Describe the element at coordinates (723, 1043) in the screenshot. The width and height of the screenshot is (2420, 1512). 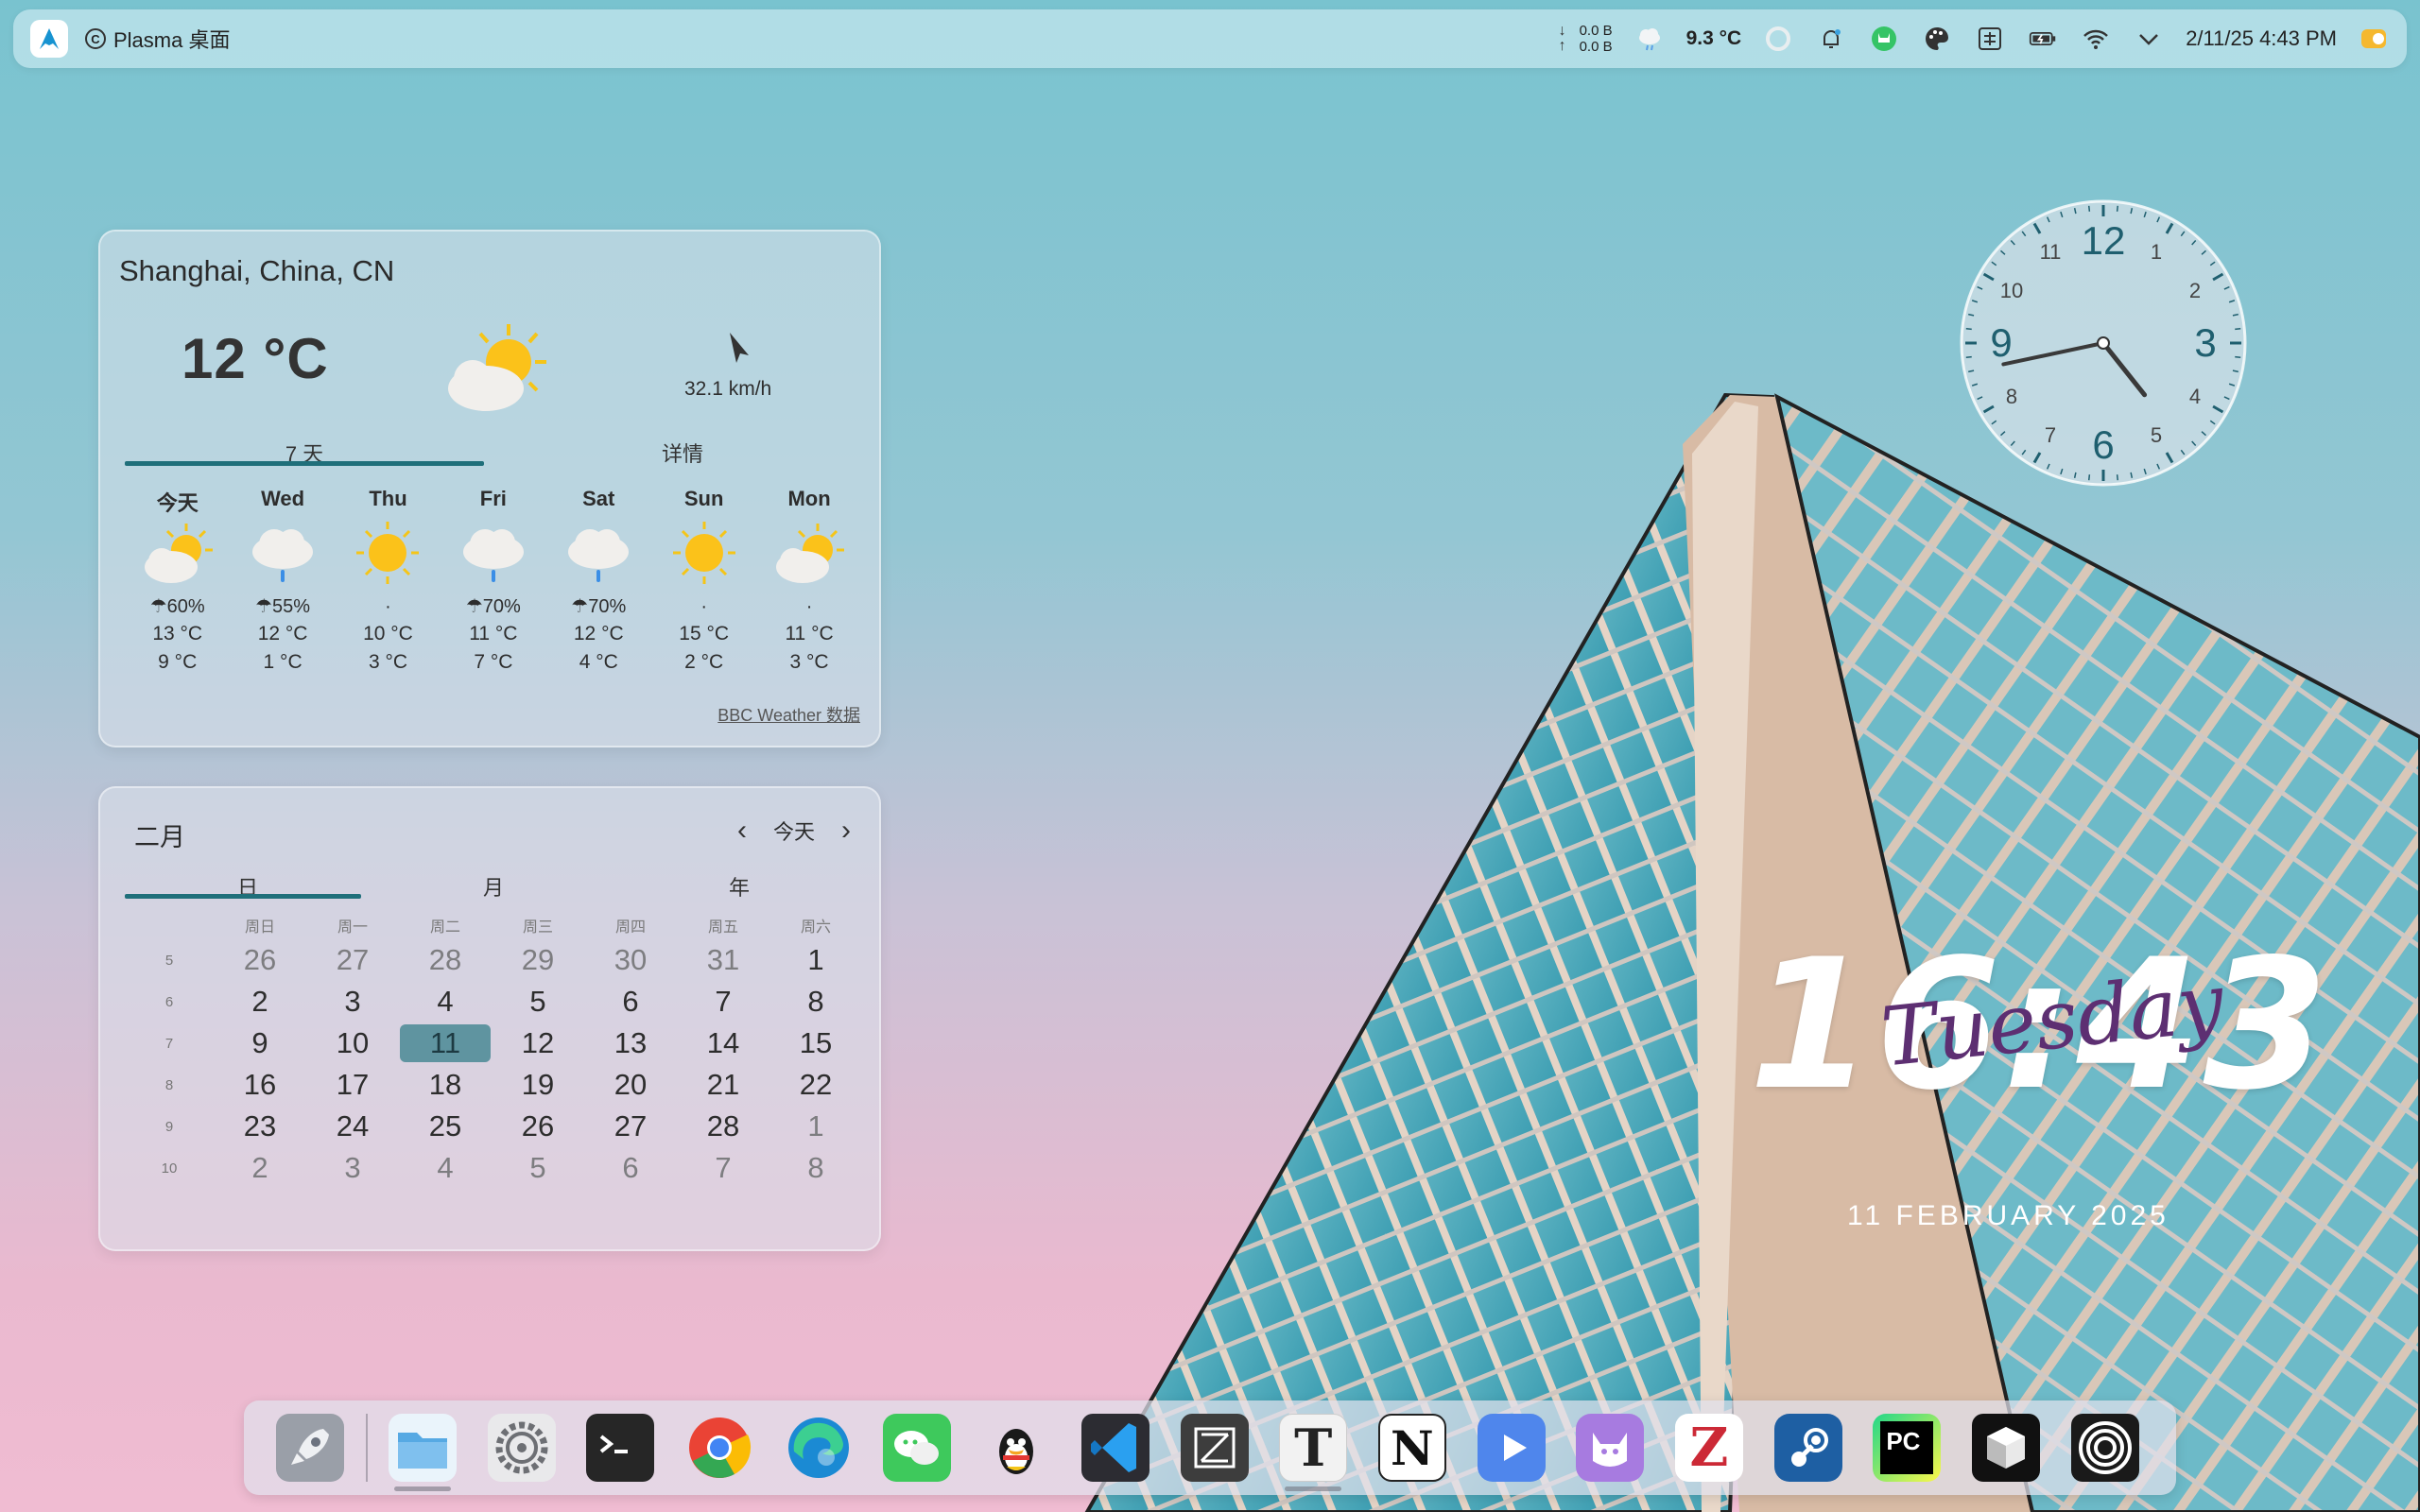
I see `calendar-day: 14` at that location.